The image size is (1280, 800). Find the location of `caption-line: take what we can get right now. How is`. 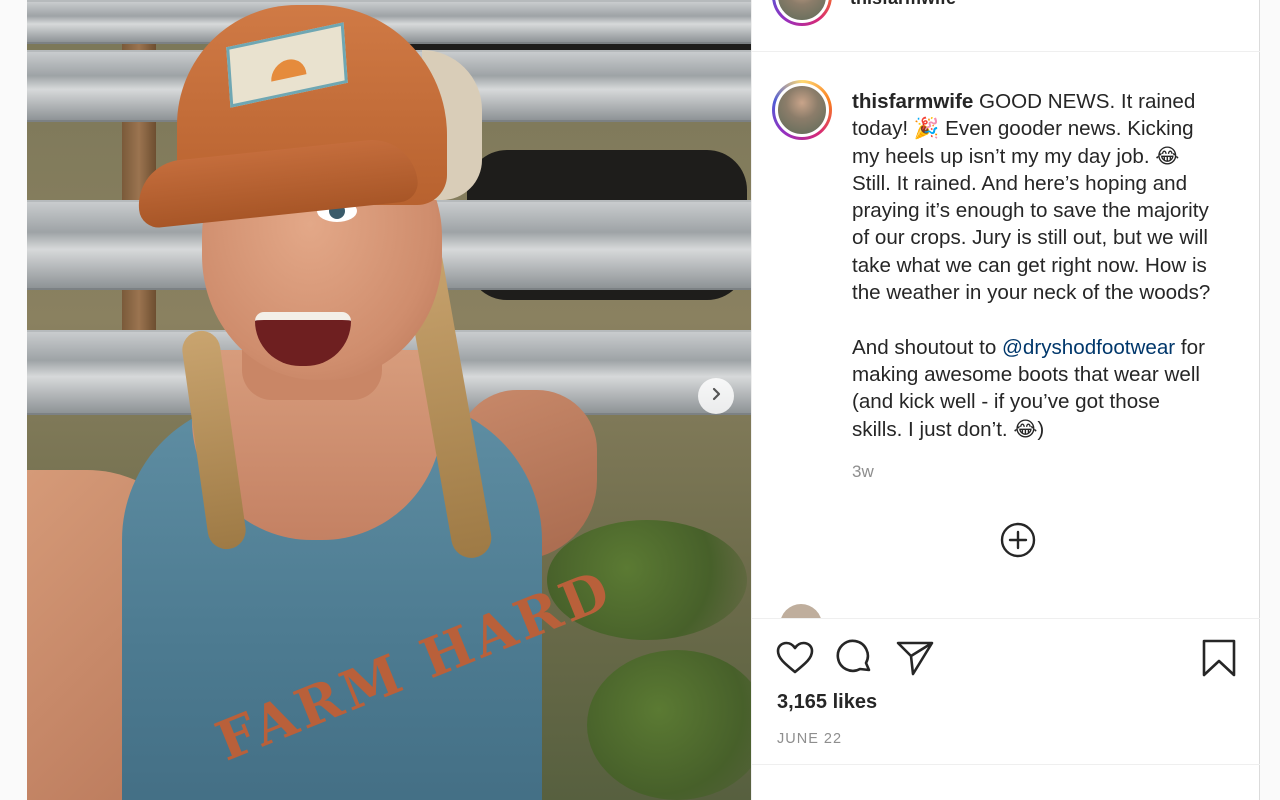

caption-line: take what we can get right now. How is is located at coordinates (1029, 265).